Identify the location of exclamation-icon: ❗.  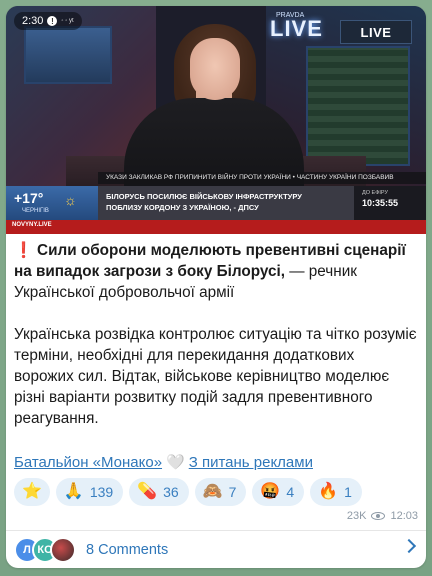
(24, 250).